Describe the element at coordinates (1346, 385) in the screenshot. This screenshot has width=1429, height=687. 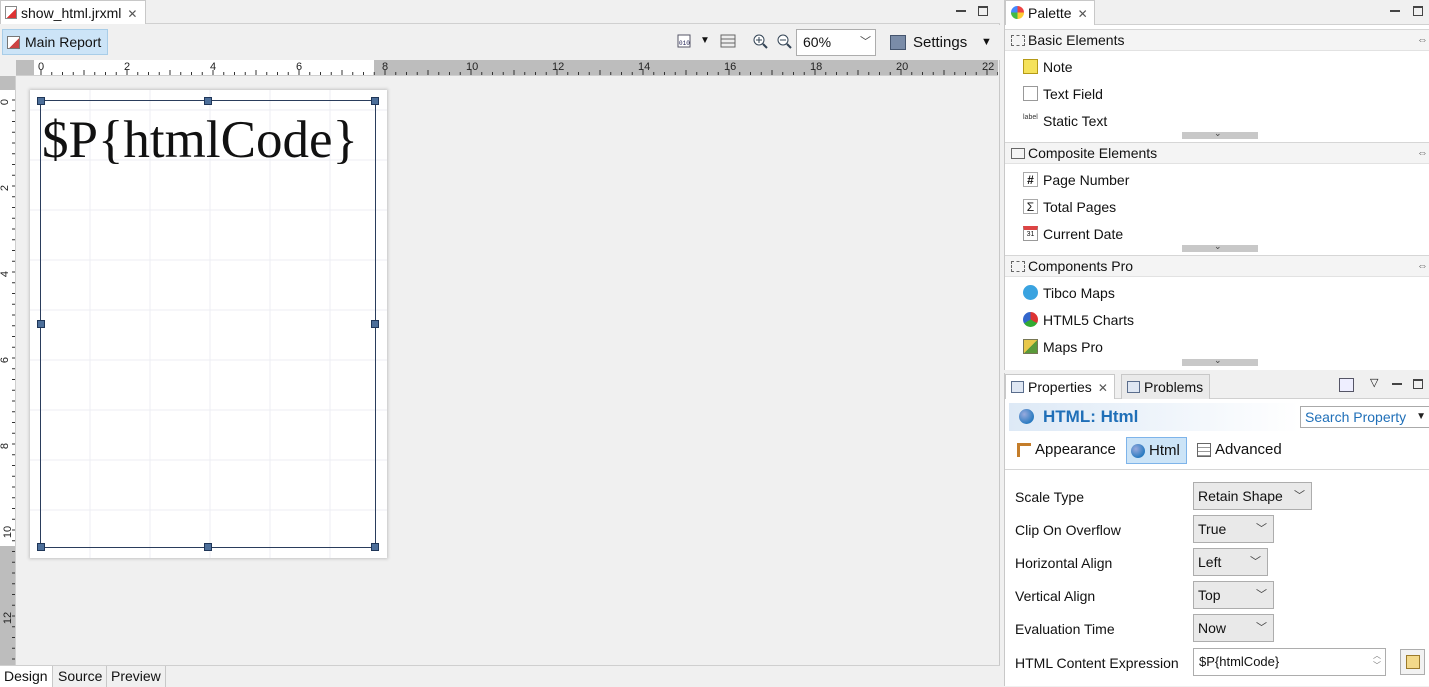
I see `new-view-icon` at that location.